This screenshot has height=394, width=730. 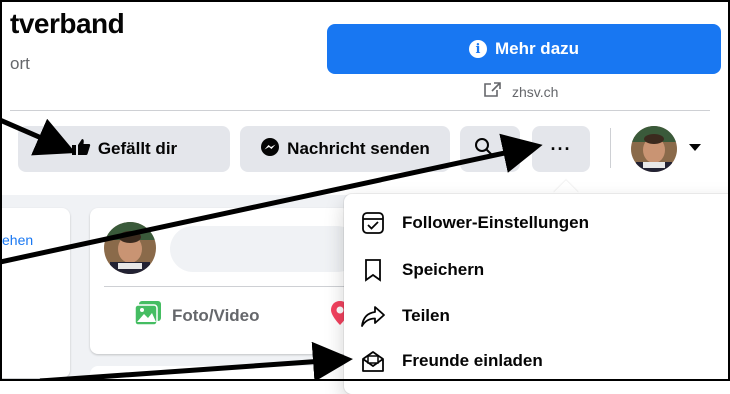 I want to click on menu-item-invite-friends: Freunde einladen, so click(x=451, y=361).